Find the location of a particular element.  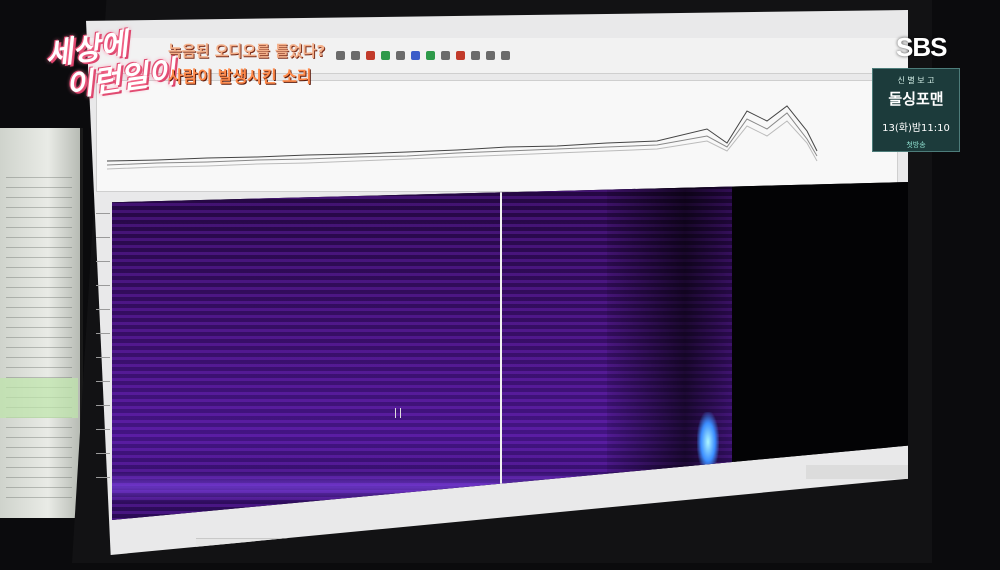

cut-icon is located at coordinates (445, 55).